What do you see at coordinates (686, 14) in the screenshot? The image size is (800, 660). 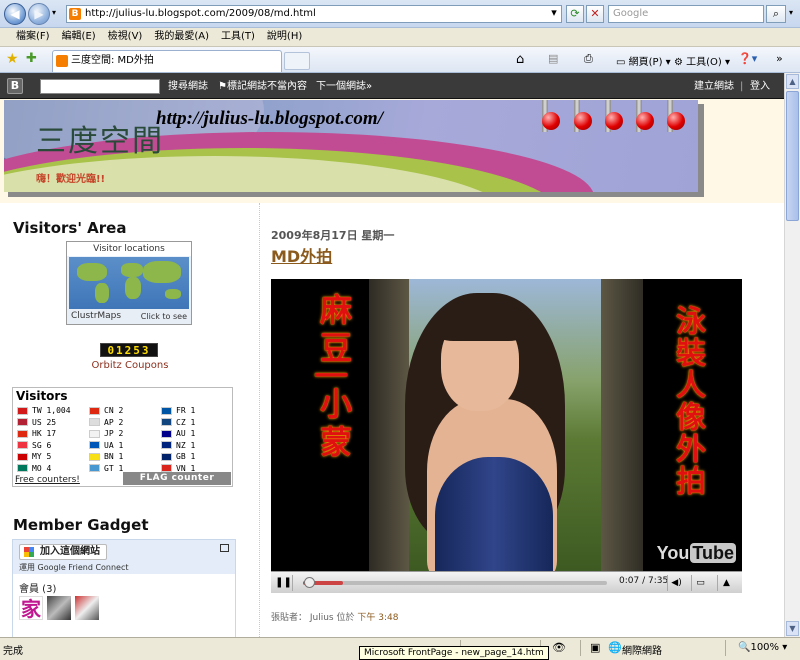 I see `search-input: Google` at bounding box center [686, 14].